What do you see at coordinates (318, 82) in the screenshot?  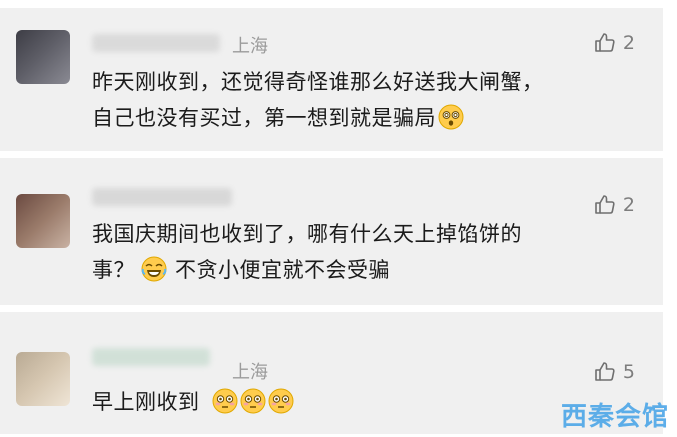 I see `comment-line: 昨天刚收到，还觉得奇怪谁那么好送我大闸蟹，` at bounding box center [318, 82].